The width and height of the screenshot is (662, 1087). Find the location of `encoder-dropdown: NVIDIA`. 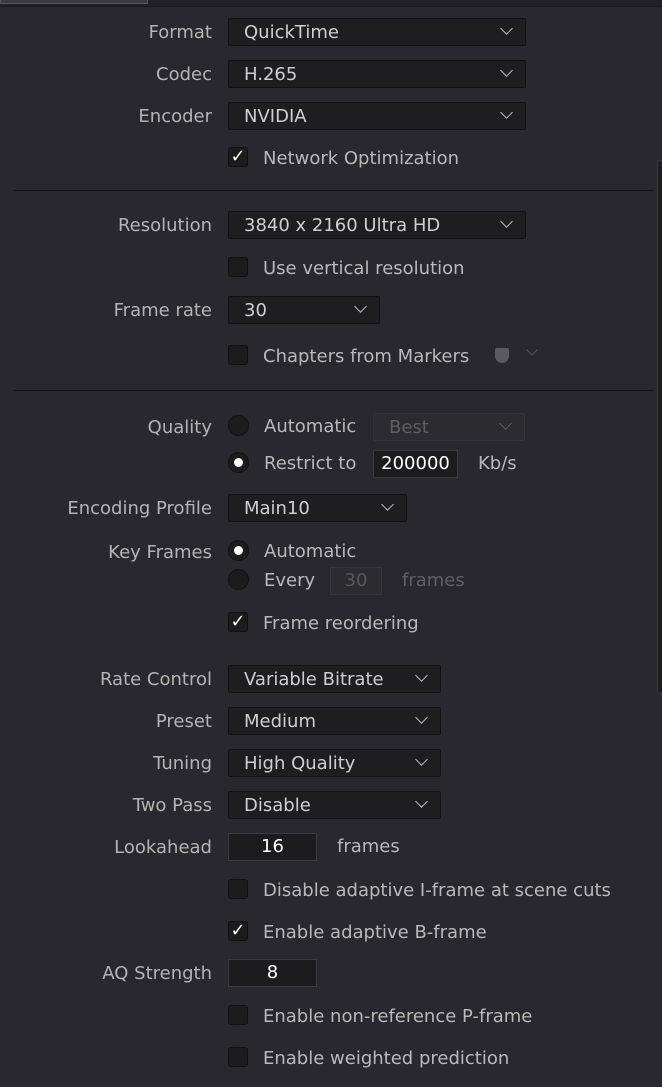

encoder-dropdown: NVIDIA is located at coordinates (377, 116).